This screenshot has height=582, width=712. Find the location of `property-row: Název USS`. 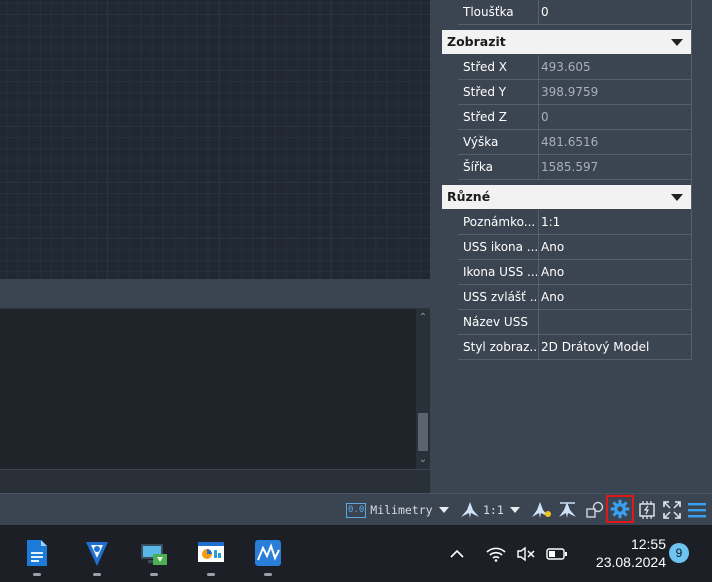

property-row: Název USS is located at coordinates (574, 322).